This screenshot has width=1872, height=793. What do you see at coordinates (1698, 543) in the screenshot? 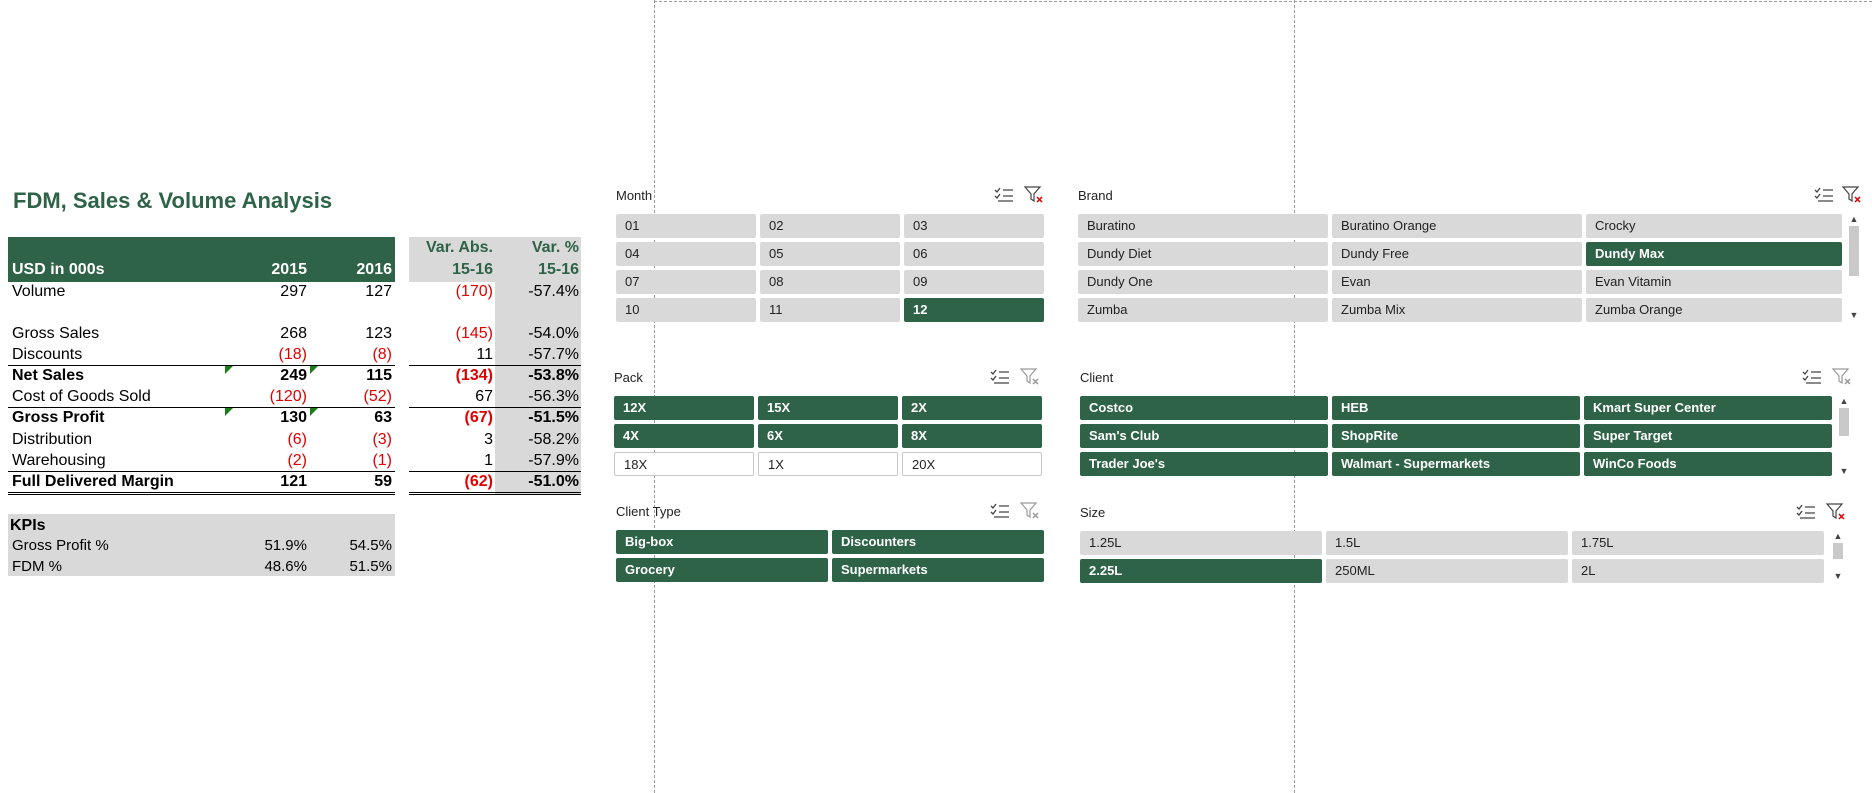
I see `slicer-item-1-75l: 1.75L` at bounding box center [1698, 543].